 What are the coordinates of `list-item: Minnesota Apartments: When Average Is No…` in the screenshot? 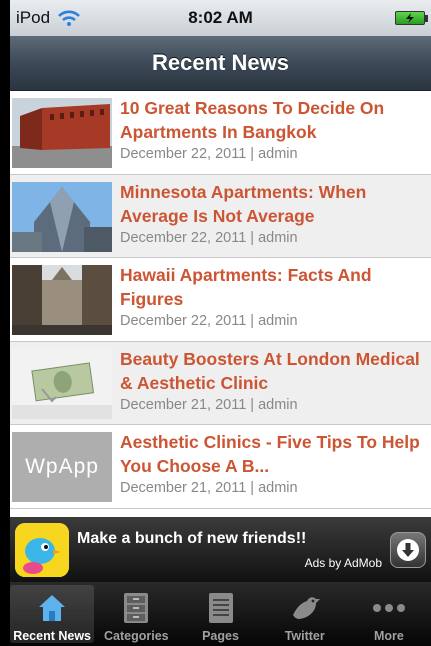 It's located at (220, 216).